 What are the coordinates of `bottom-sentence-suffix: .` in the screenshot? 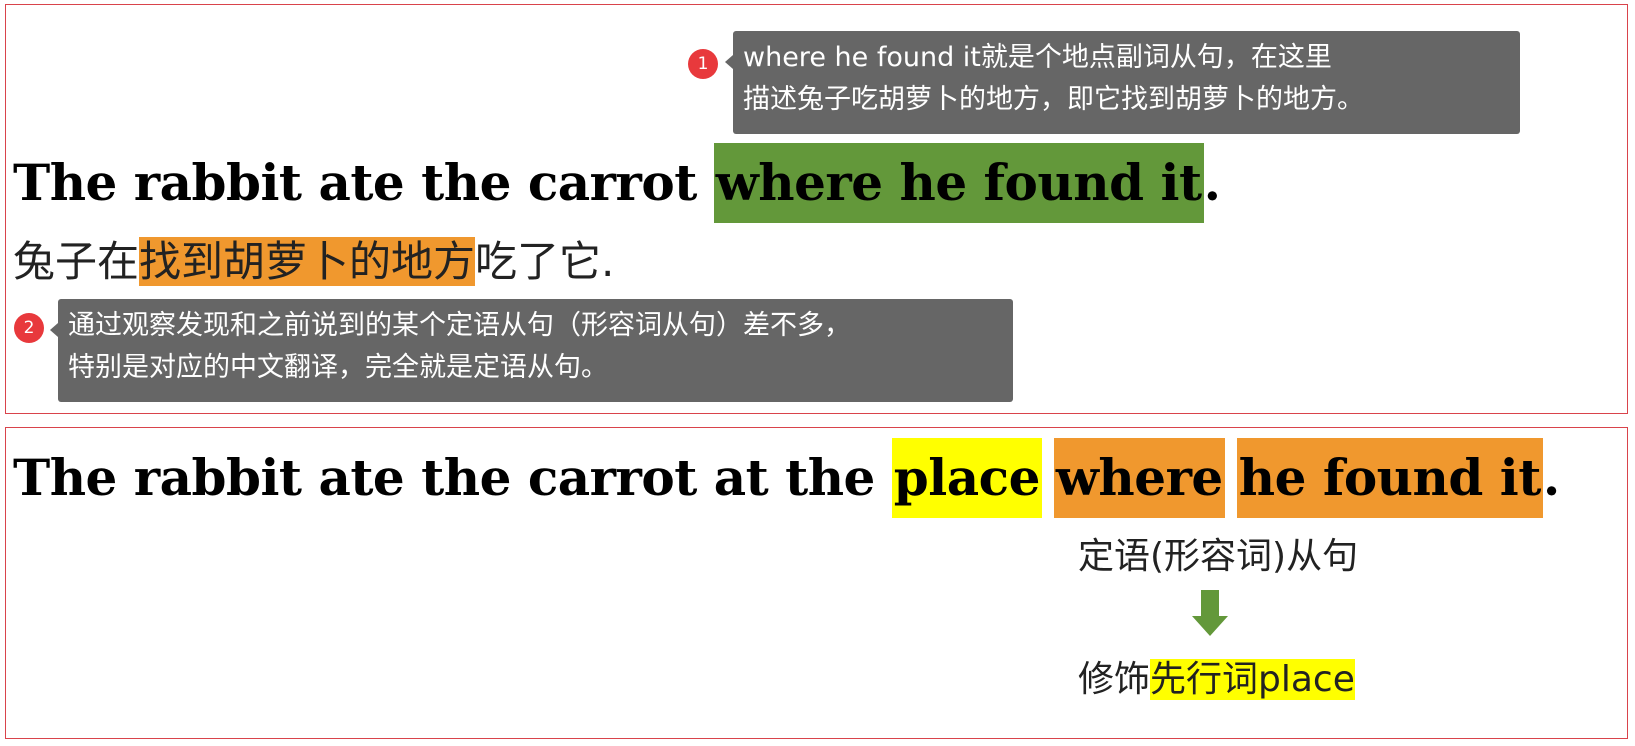 It's located at (1551, 477).